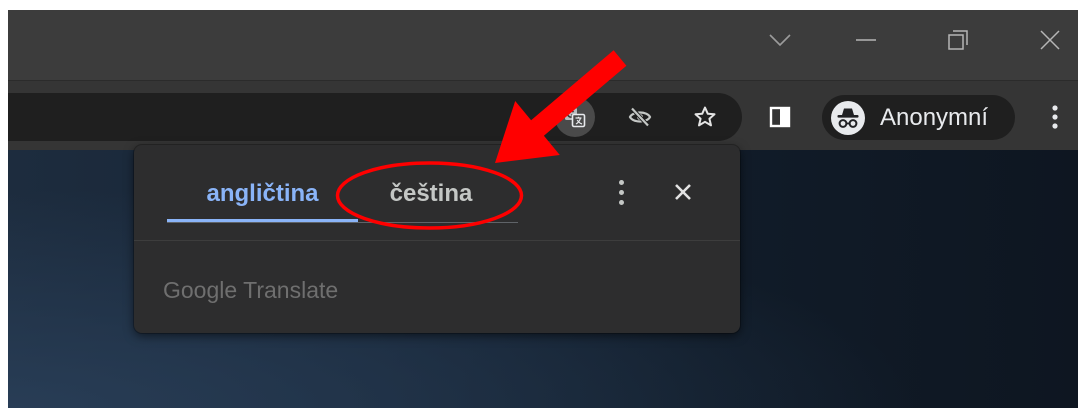 The height and width of the screenshot is (416, 1086). I want to click on minimize-icon, so click(866, 40).